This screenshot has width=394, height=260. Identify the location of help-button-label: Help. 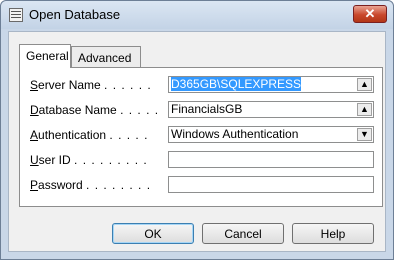
(333, 233).